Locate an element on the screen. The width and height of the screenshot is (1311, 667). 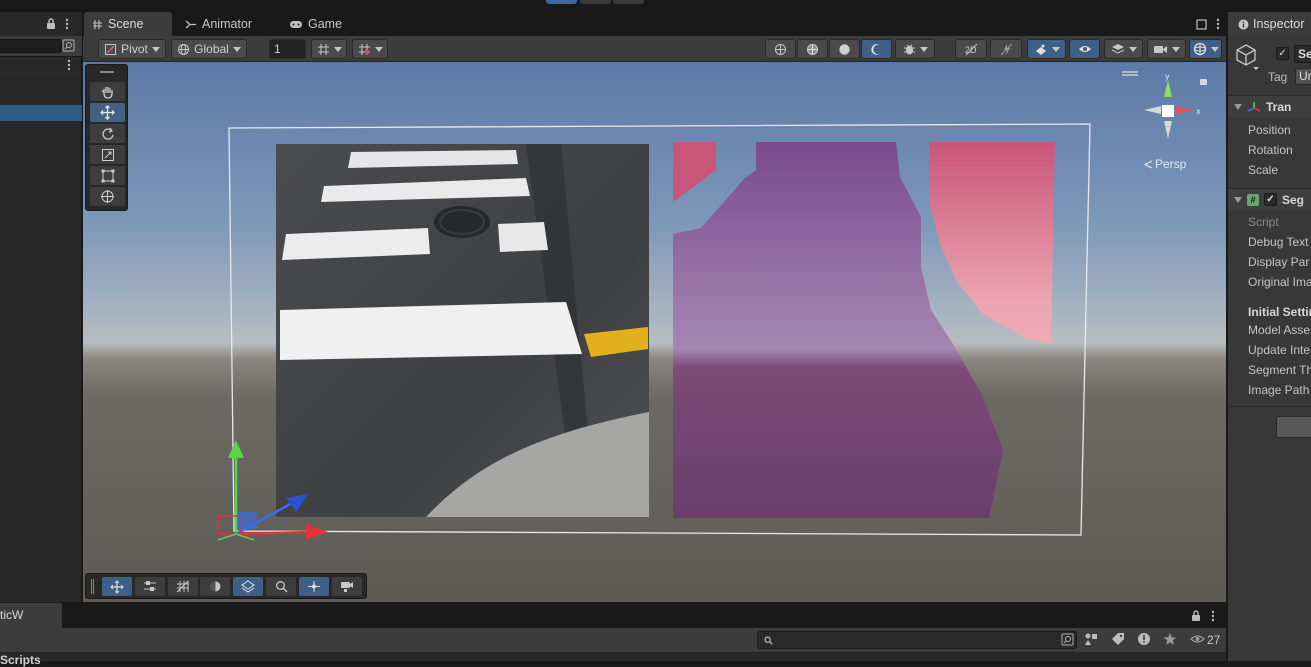
overlay-move-button is located at coordinates (117, 586).